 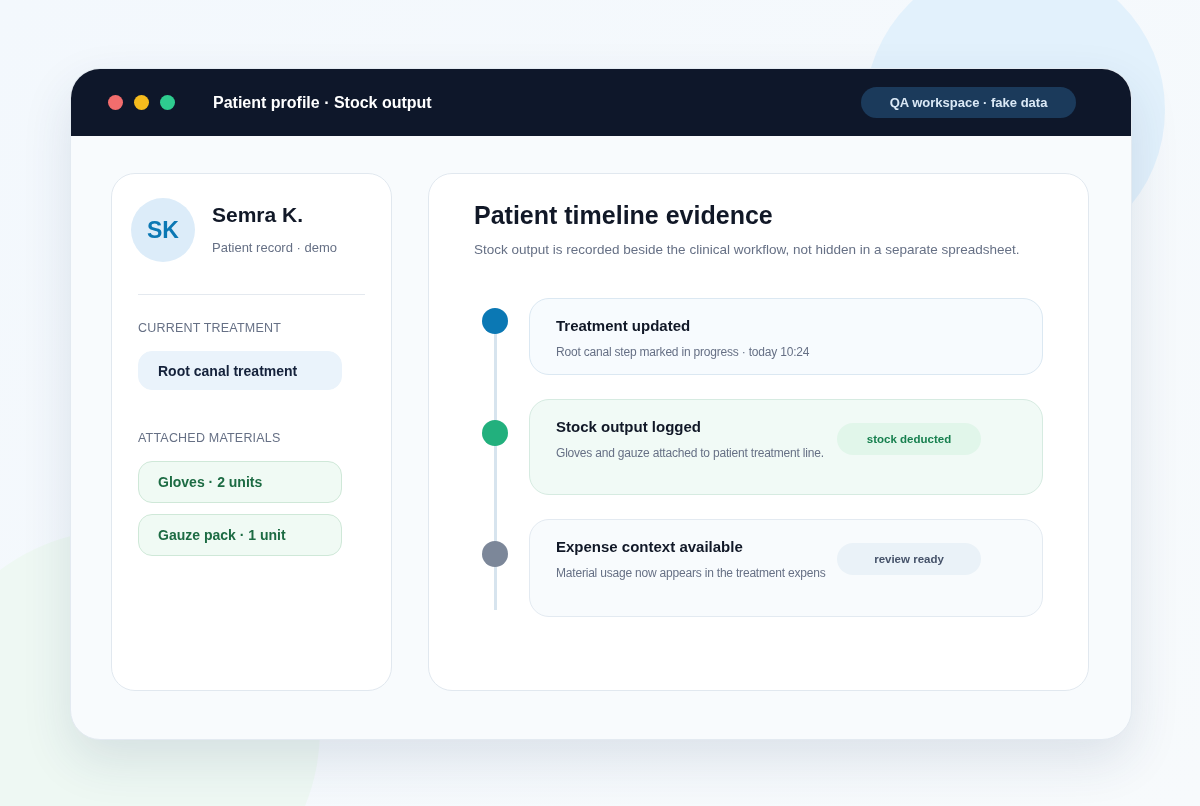 What do you see at coordinates (683, 352) in the screenshot?
I see `event-text: Root canal step marked in progress · today 10:24` at bounding box center [683, 352].